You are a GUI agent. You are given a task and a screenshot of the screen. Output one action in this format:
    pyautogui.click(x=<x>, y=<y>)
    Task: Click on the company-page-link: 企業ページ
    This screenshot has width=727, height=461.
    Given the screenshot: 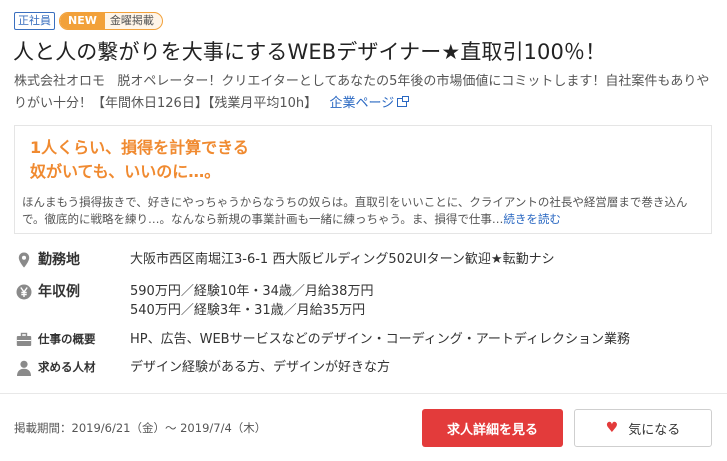 What is the action you would take?
    pyautogui.click(x=369, y=103)
    